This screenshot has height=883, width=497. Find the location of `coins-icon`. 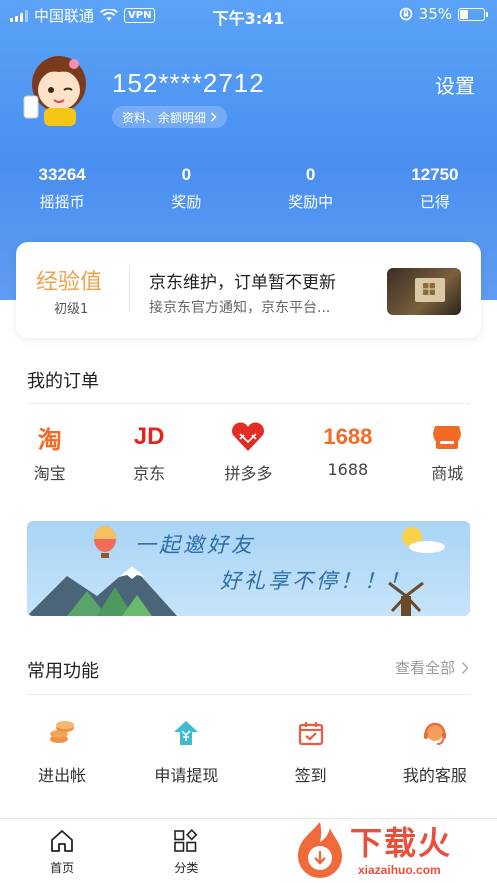

coins-icon is located at coordinates (62, 732).